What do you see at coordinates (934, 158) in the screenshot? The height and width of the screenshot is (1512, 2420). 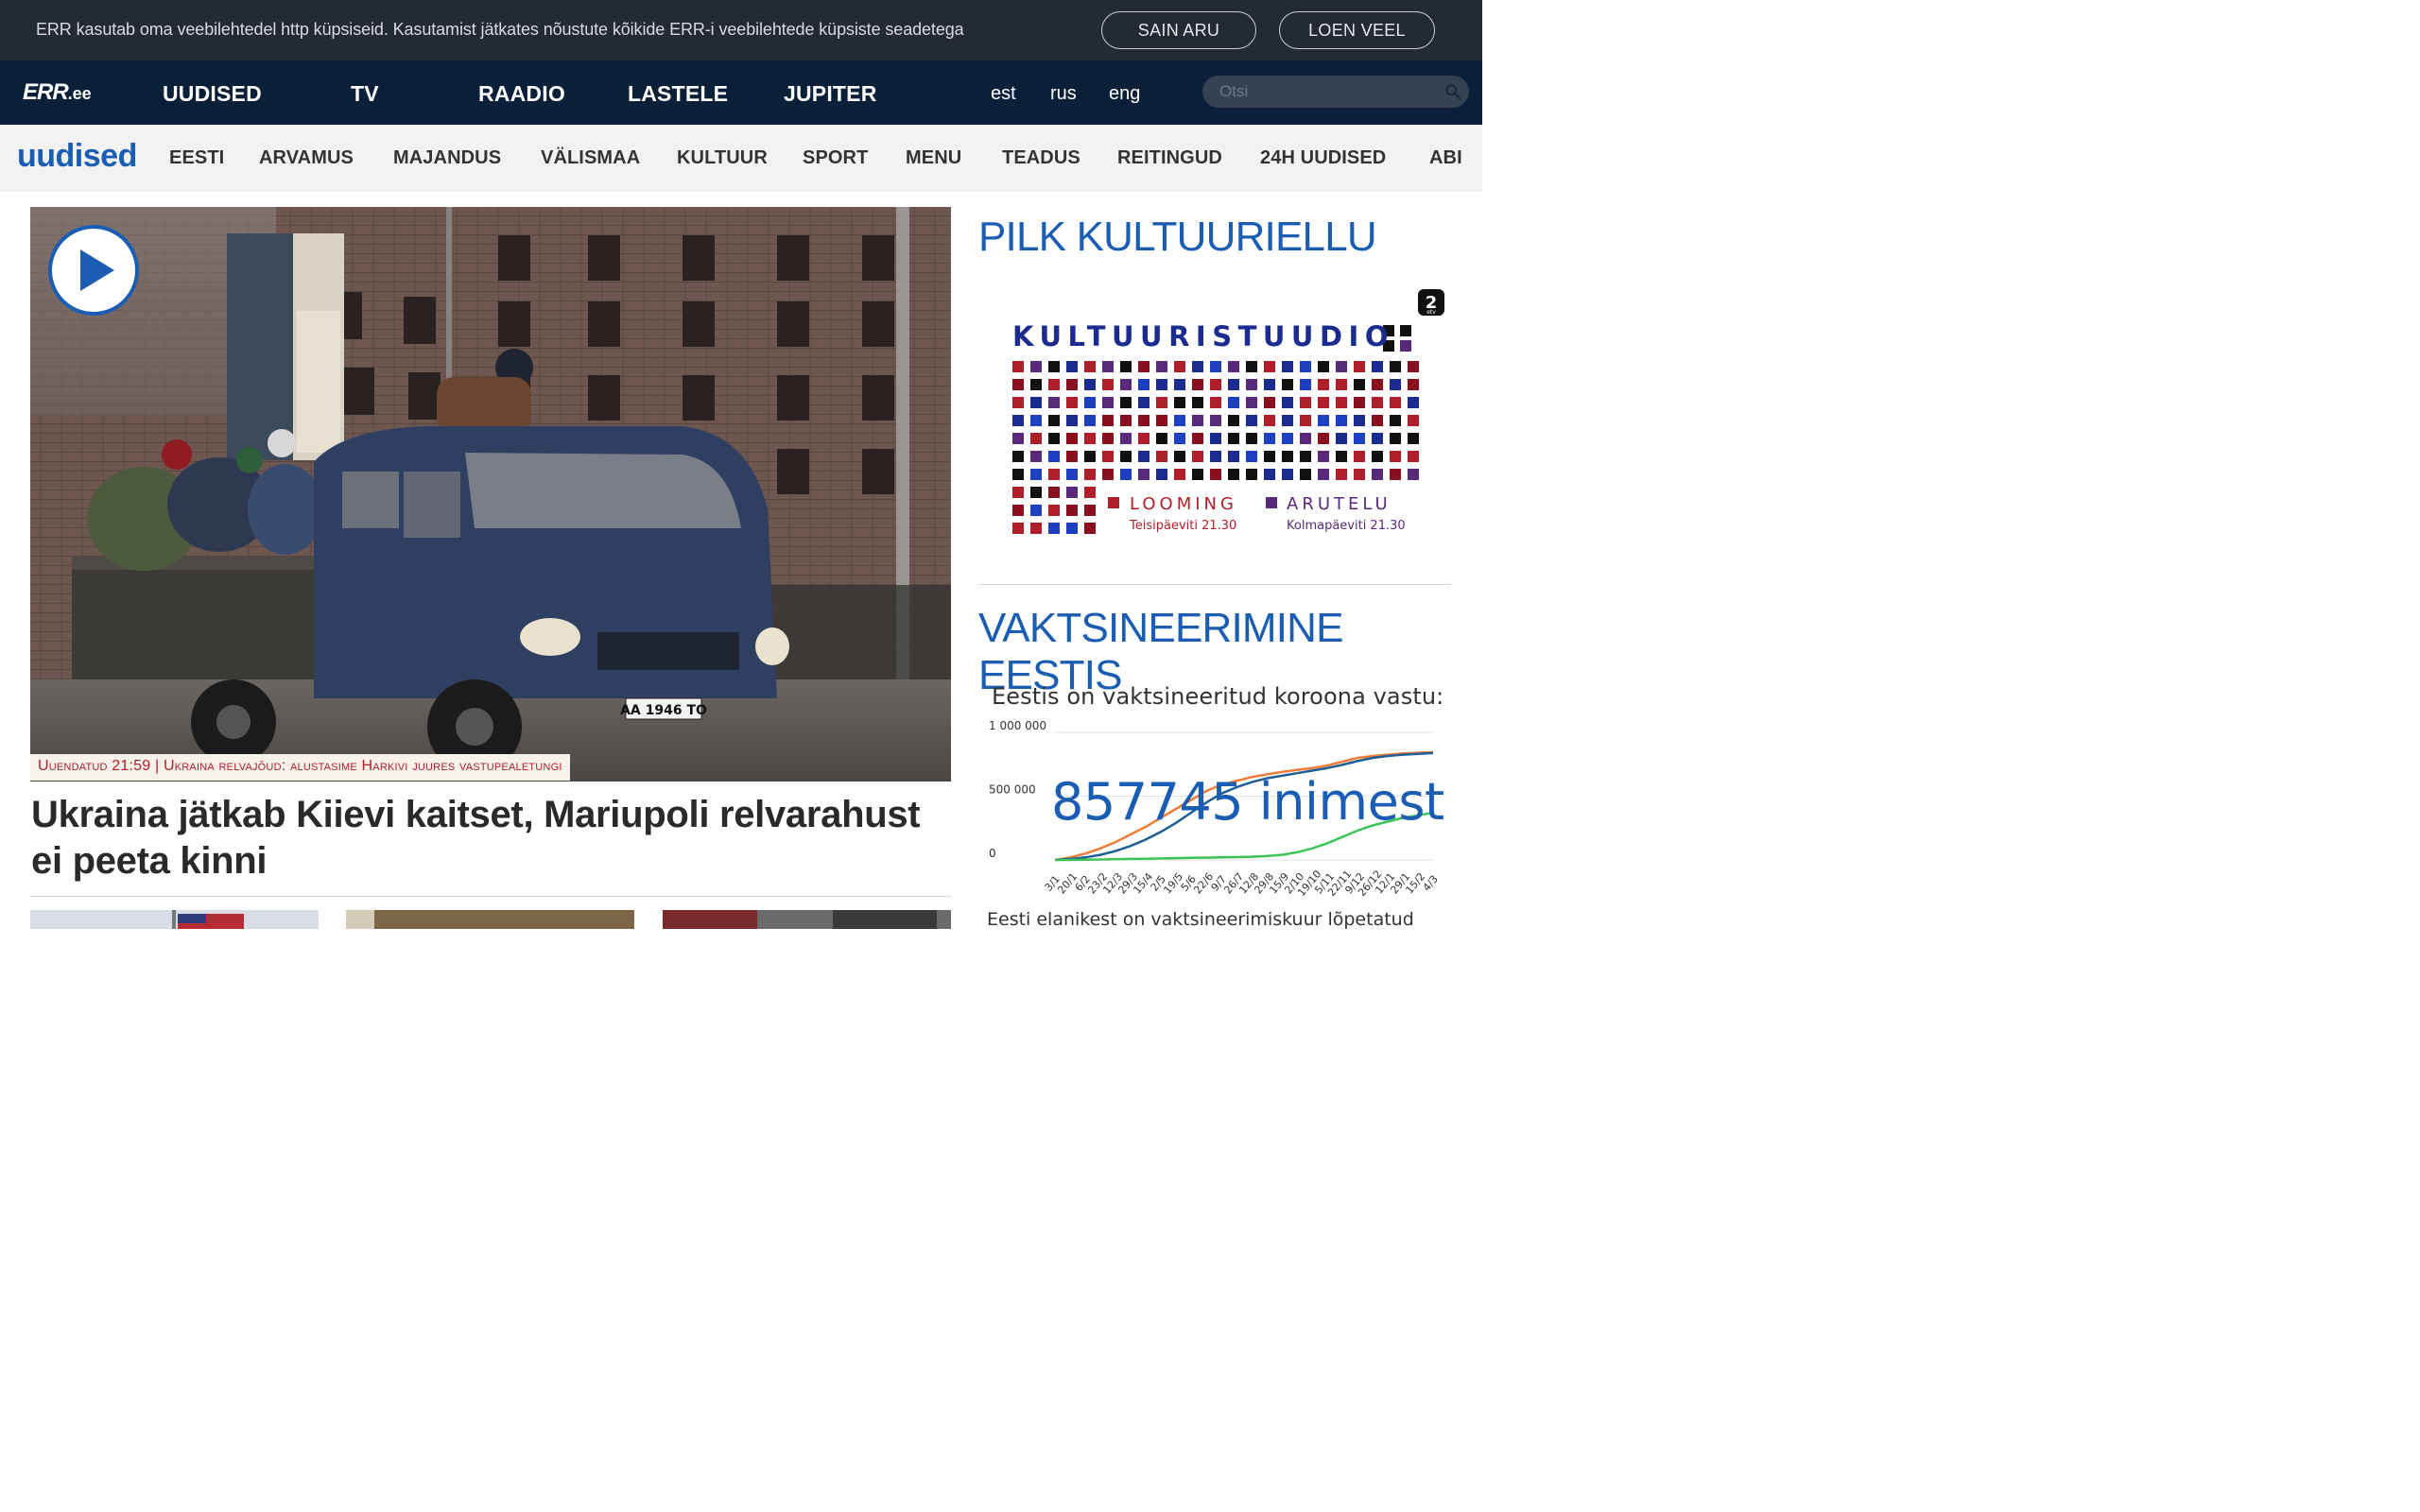 I see `section-item-menu: MENU` at bounding box center [934, 158].